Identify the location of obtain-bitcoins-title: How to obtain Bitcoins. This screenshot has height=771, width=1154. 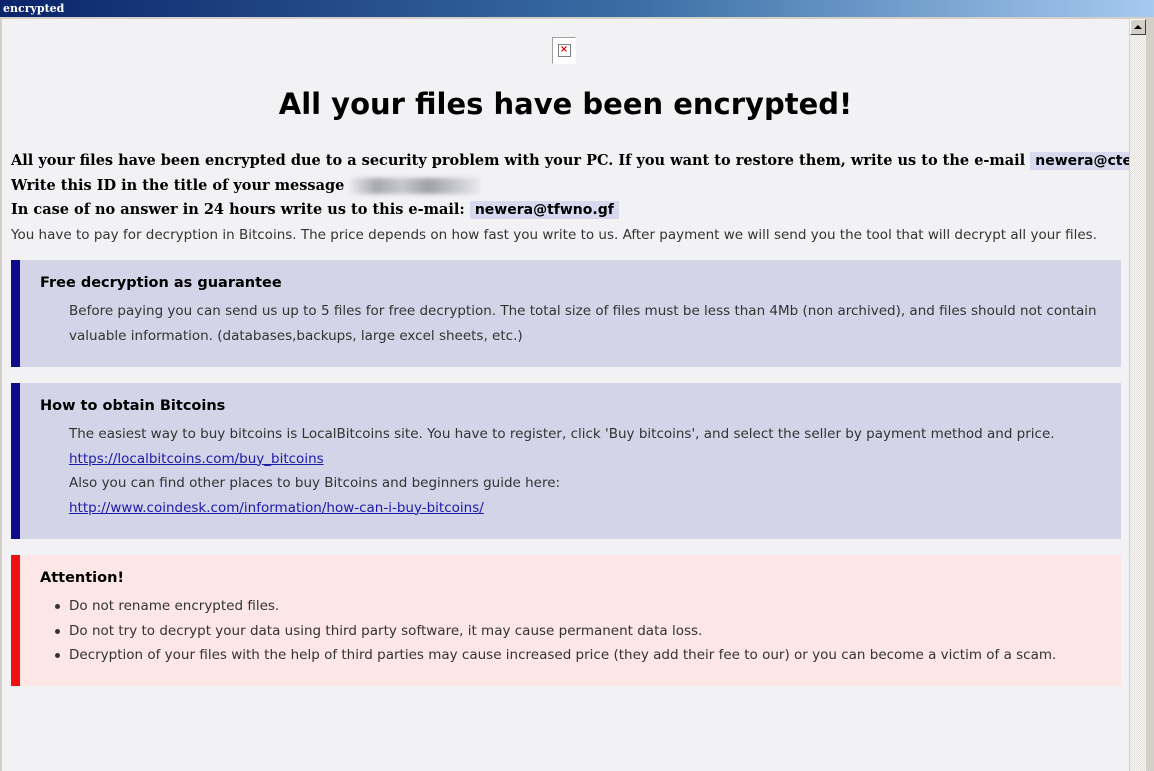
(133, 406).